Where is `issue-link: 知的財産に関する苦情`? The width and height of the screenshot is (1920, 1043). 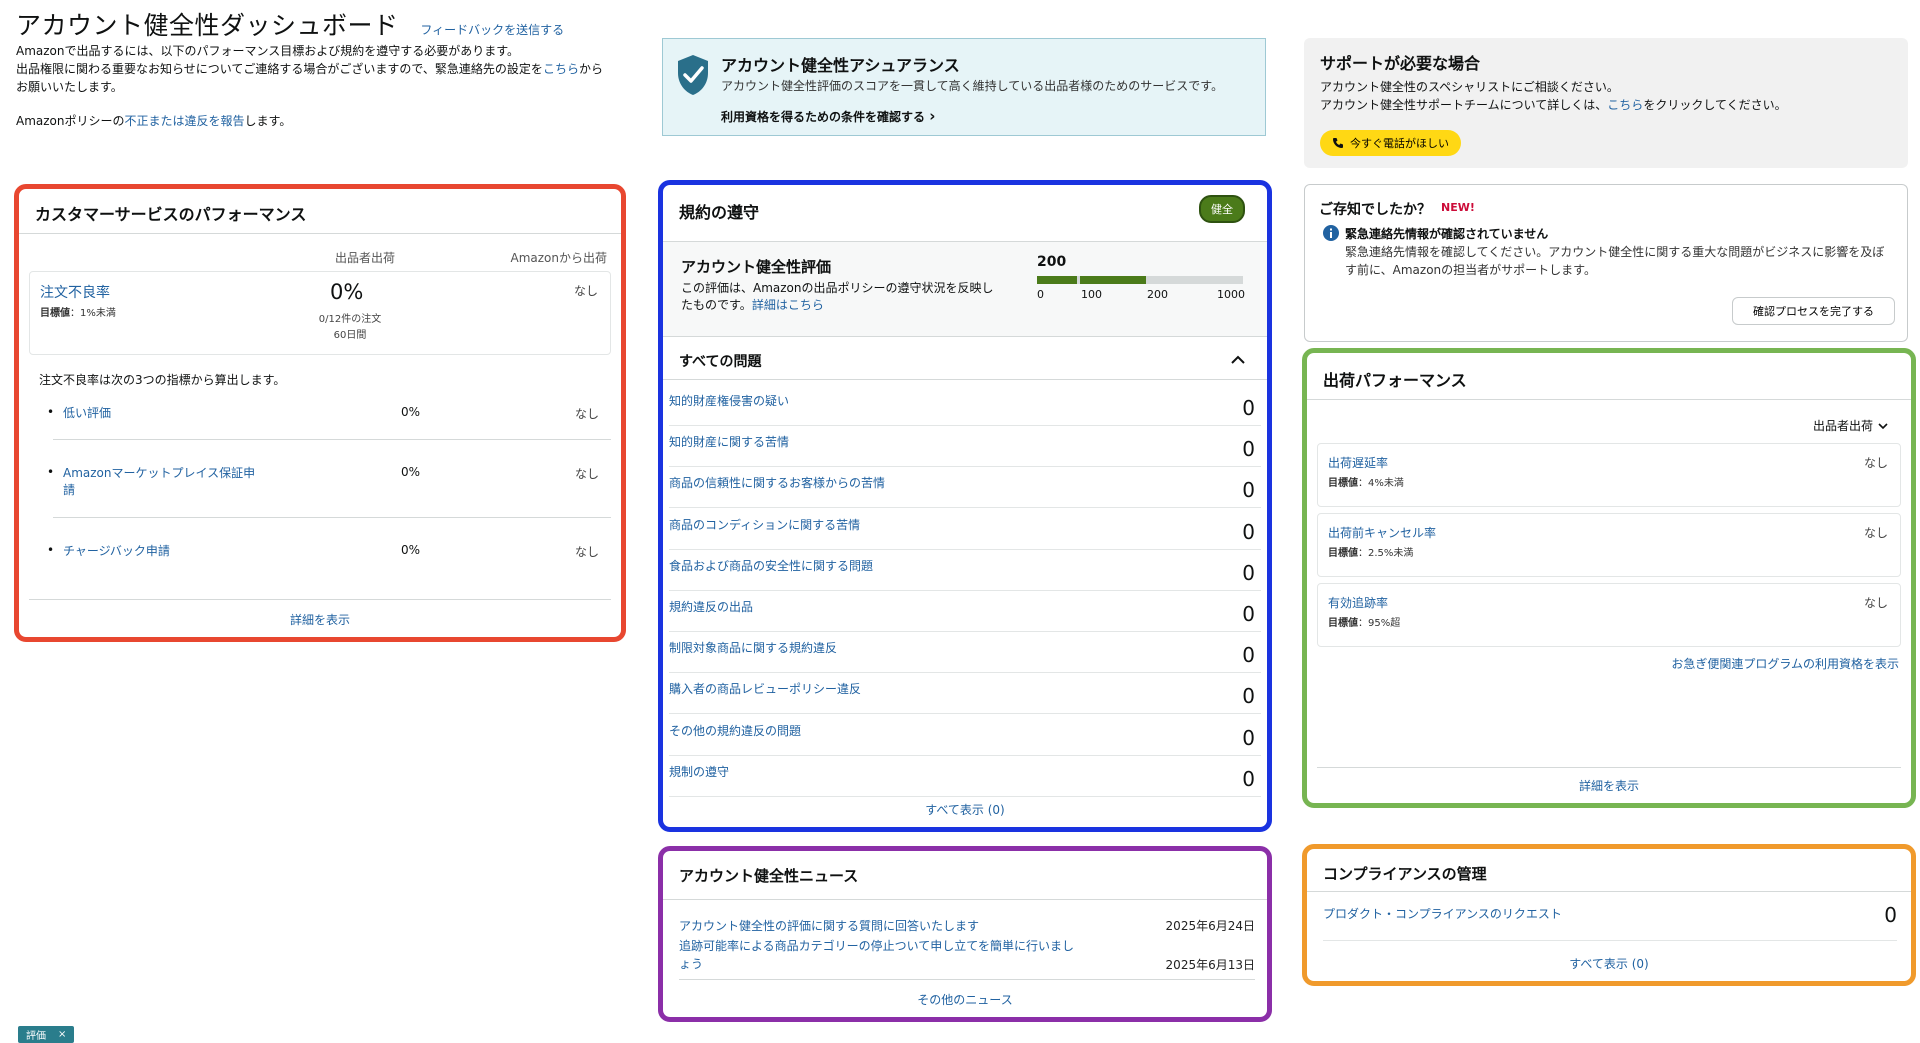
issue-link: 知的財産に関する苦情 is located at coordinates (729, 441).